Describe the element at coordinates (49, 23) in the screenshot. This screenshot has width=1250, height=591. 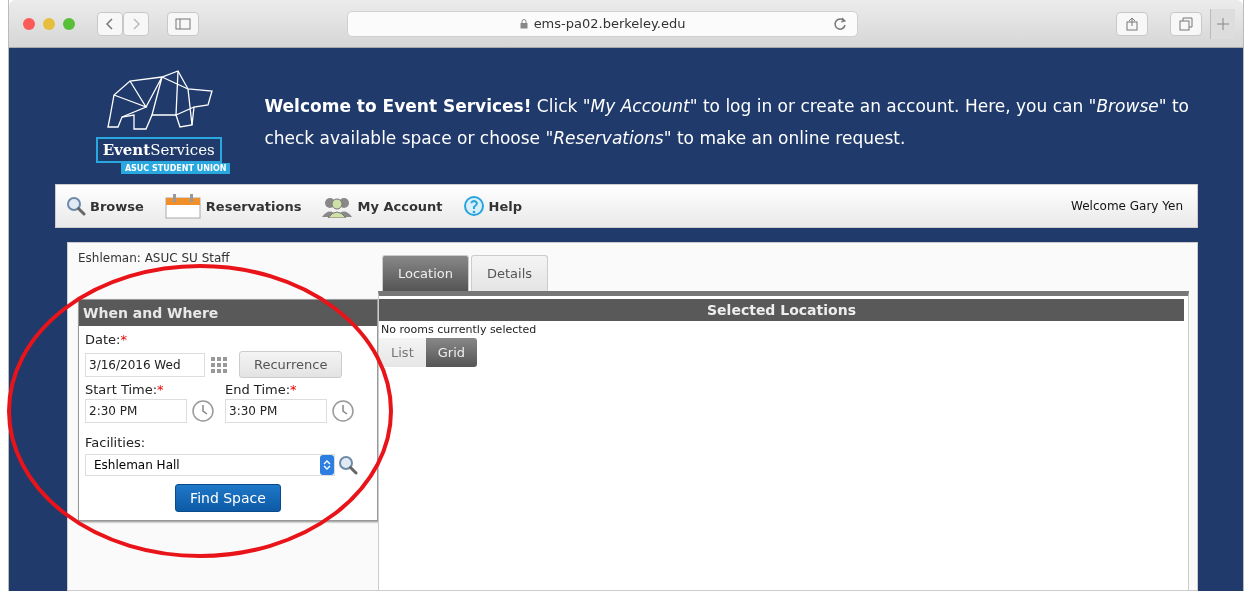
I see `minimize-button` at that location.